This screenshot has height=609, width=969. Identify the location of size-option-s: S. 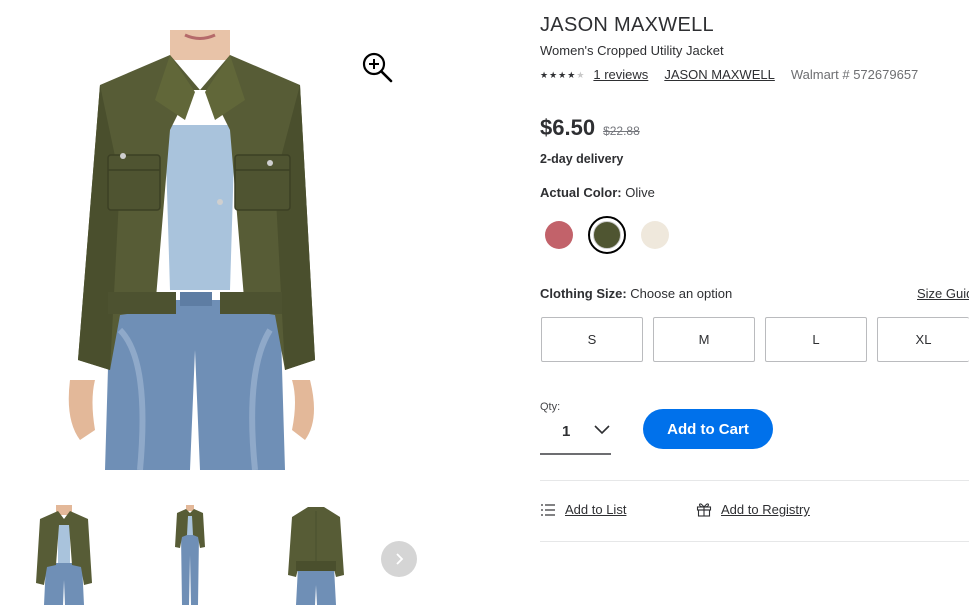
(592, 339).